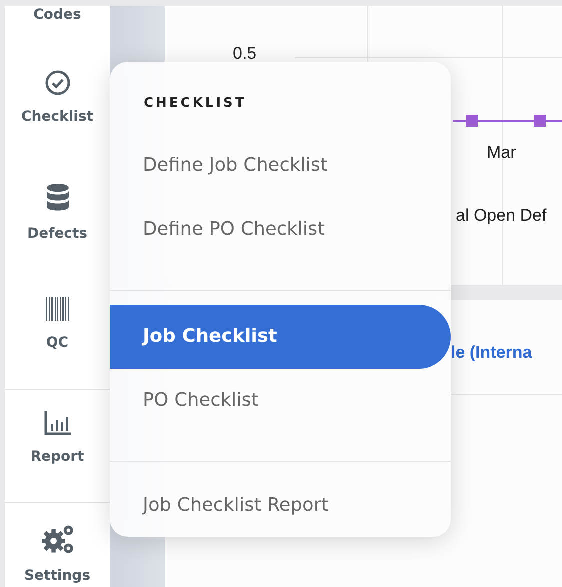 This screenshot has height=587, width=562. I want to click on gears-icon, so click(58, 539).